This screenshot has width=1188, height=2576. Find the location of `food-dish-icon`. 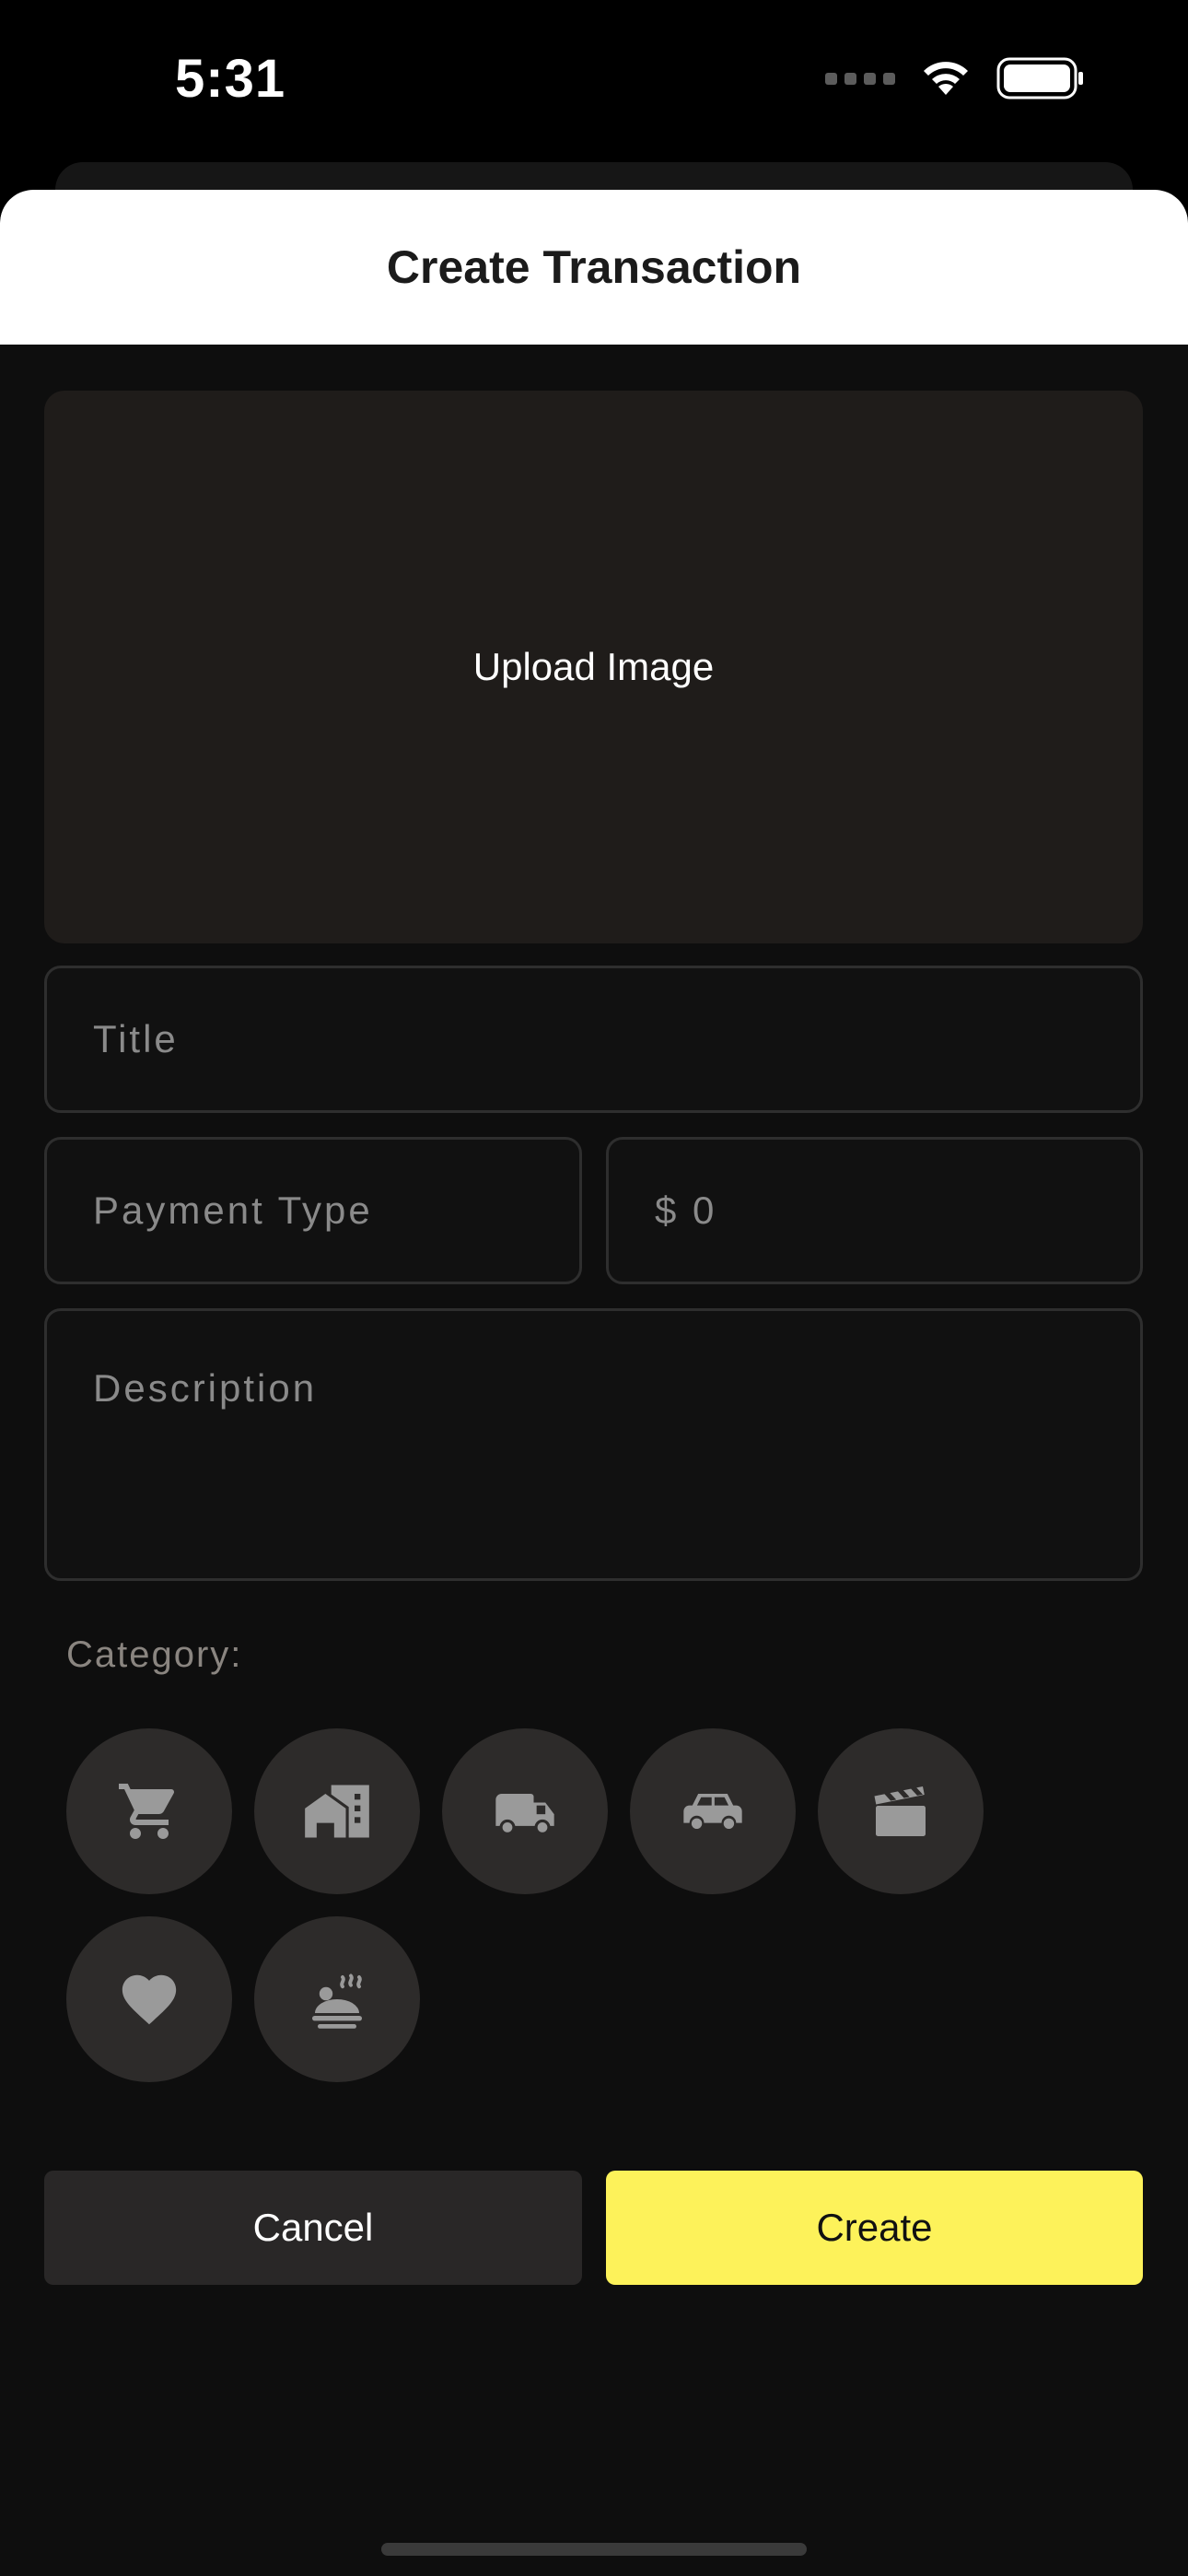

food-dish-icon is located at coordinates (337, 2001).